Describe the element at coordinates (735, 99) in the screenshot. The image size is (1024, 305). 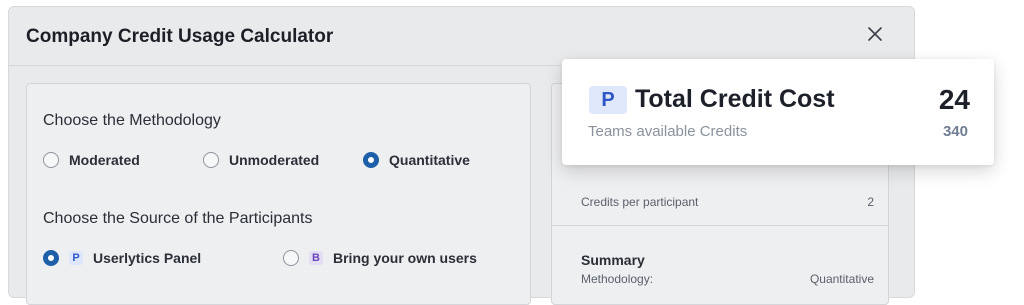
I see `total-credit-title: Total Credit Cost` at that location.